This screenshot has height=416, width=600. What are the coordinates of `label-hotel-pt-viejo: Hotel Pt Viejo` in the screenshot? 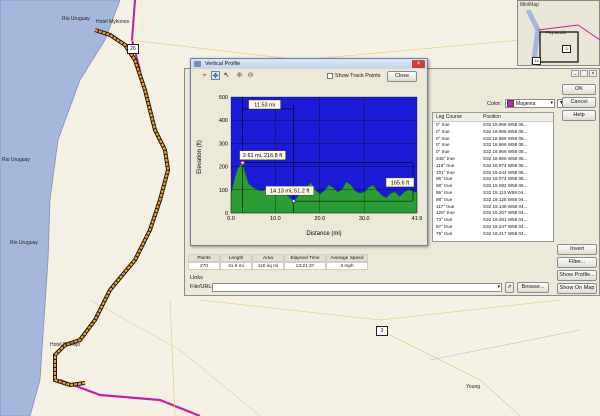 It's located at (65, 345).